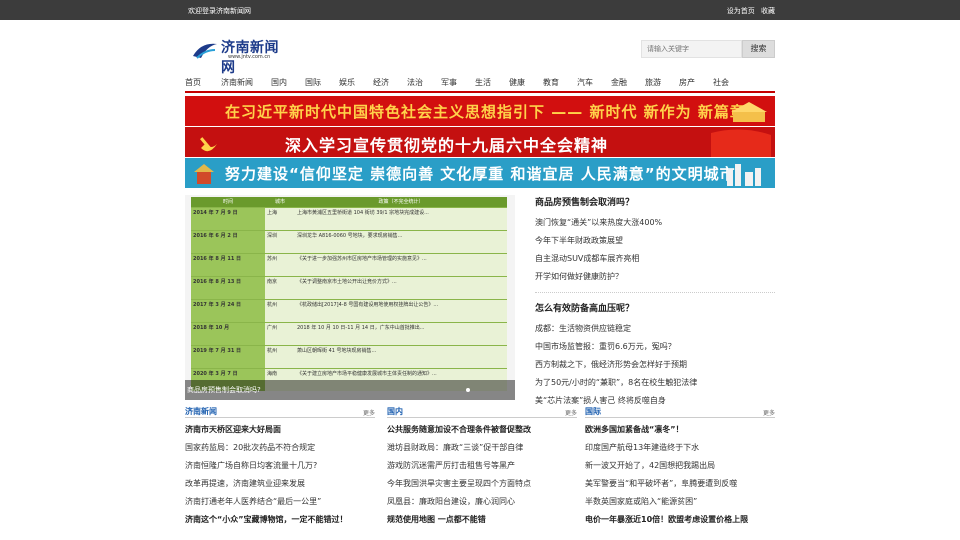 The height and width of the screenshot is (540, 960). Describe the element at coordinates (687, 83) in the screenshot. I see `nav-item: 房产` at that location.